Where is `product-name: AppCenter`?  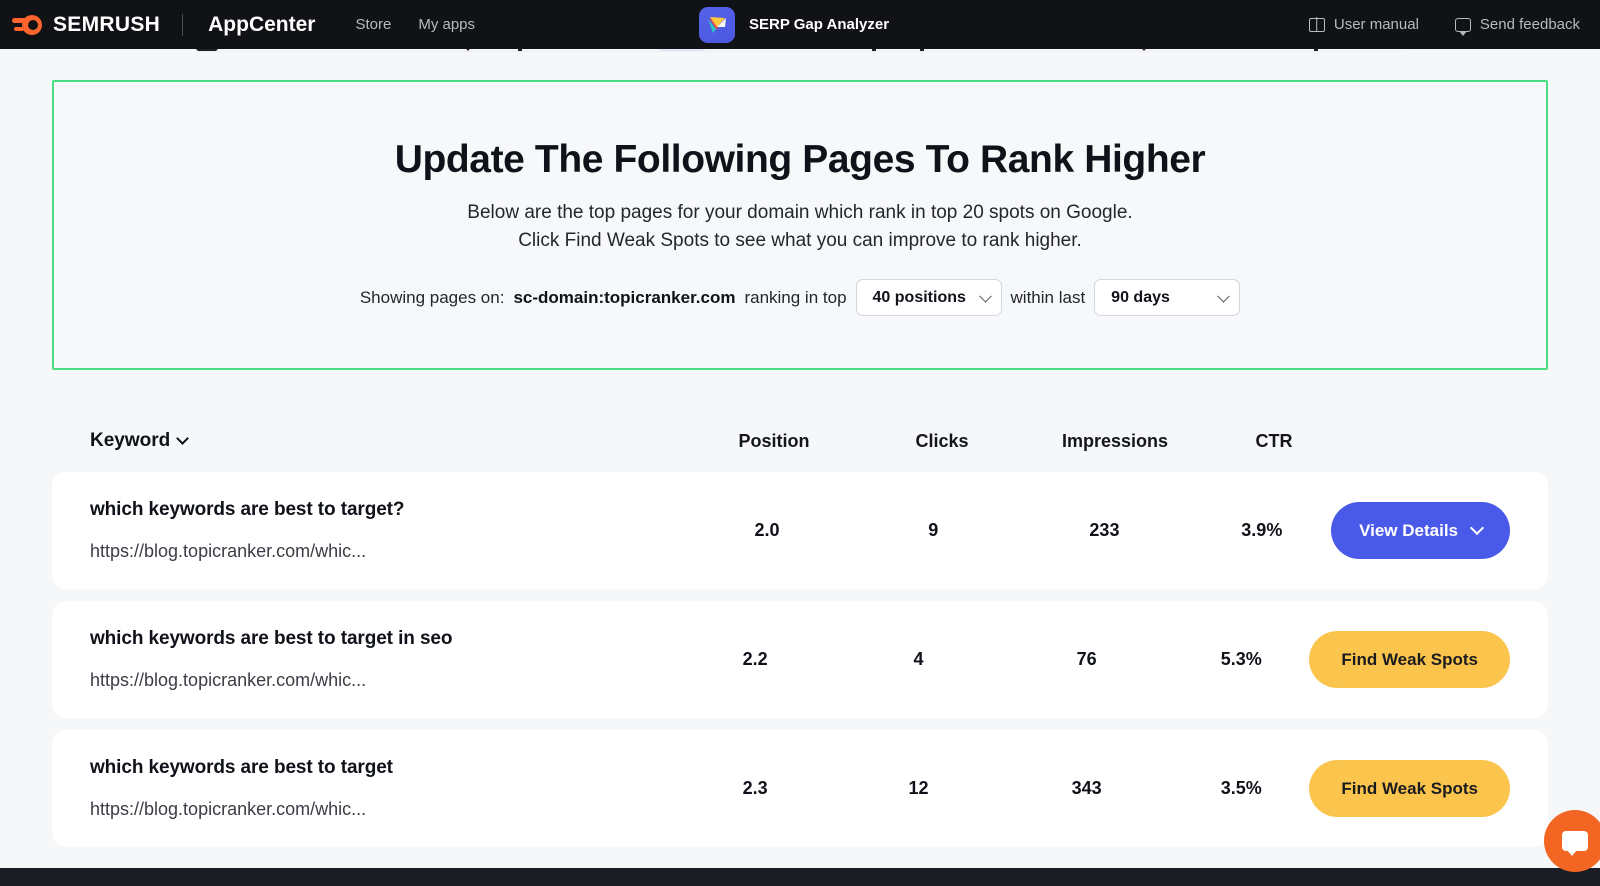
product-name: AppCenter is located at coordinates (262, 24).